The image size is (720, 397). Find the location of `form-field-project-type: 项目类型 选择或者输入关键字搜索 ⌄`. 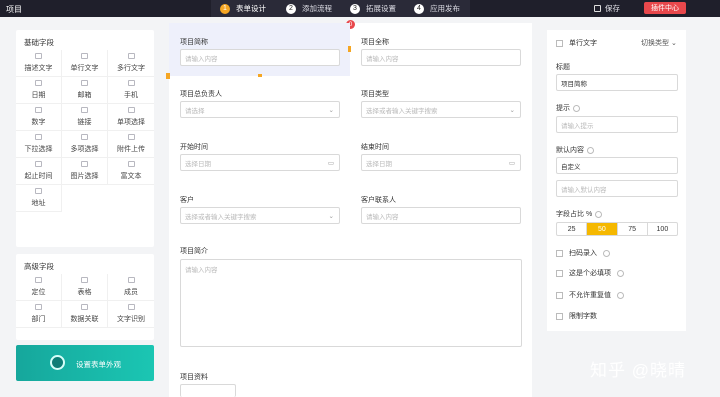

form-field-project-type: 项目类型 选择或者输入关键字搜索 ⌄ is located at coordinates (441, 102).